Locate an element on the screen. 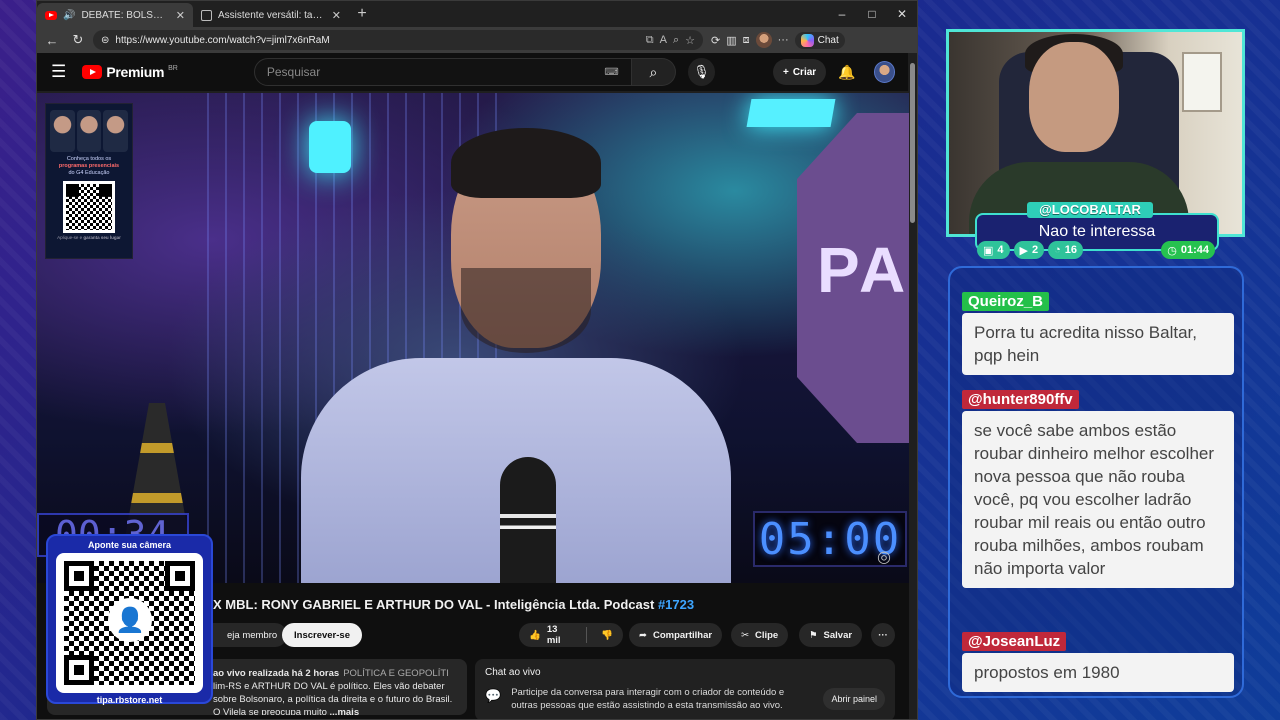 The width and height of the screenshot is (1280, 720). show-more-link: ...mais is located at coordinates (345, 711).